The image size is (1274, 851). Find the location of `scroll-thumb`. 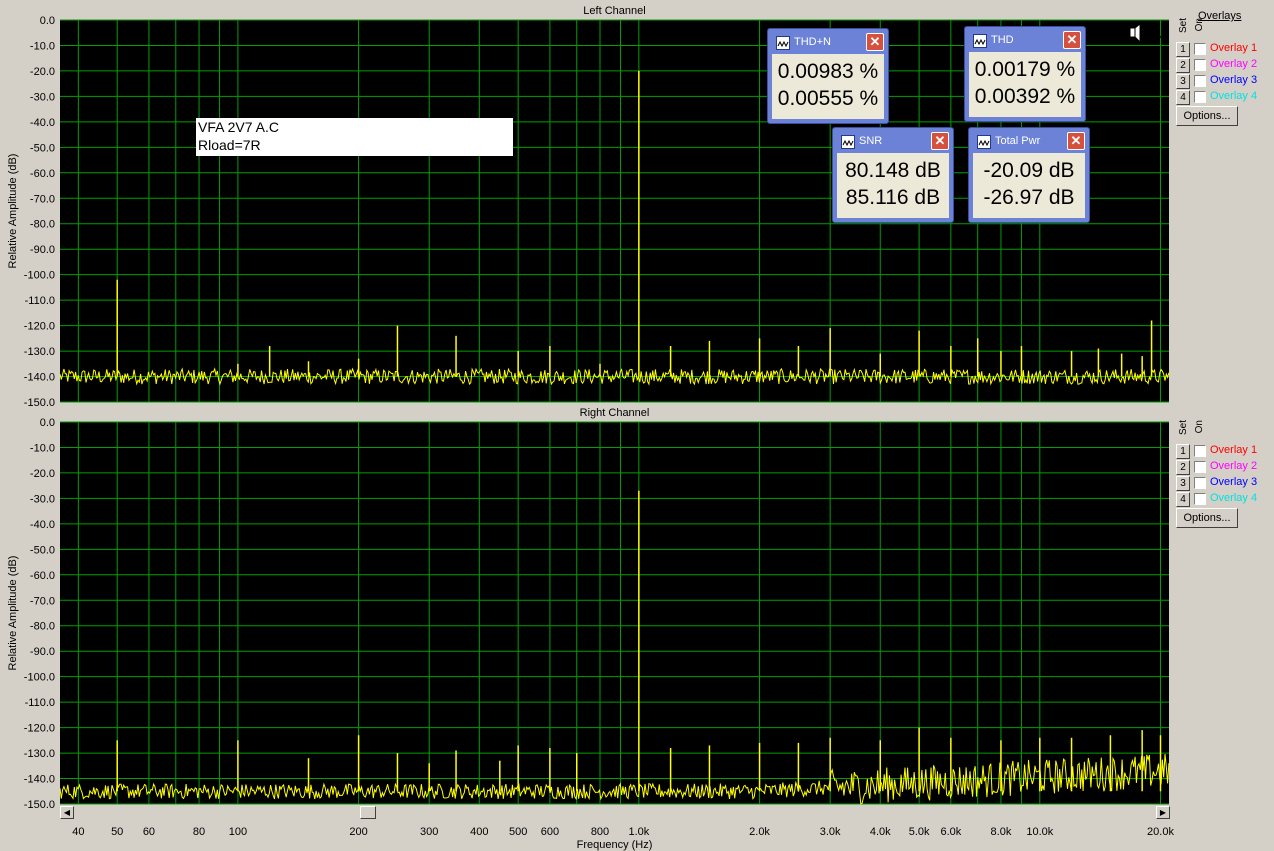

scroll-thumb is located at coordinates (368, 812).